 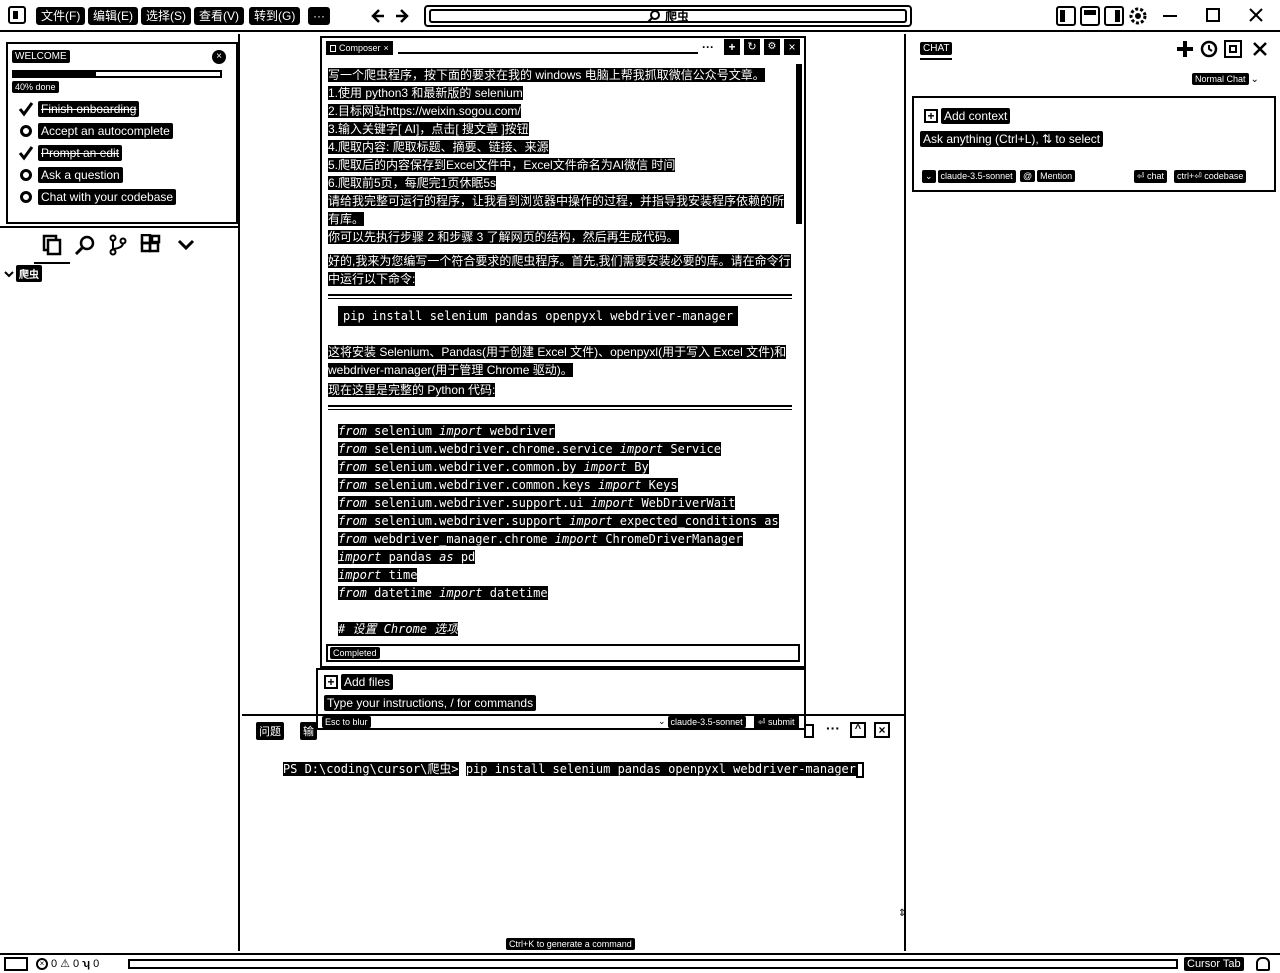 What do you see at coordinates (799, 144) in the screenshot?
I see `composer-scrollbar` at bounding box center [799, 144].